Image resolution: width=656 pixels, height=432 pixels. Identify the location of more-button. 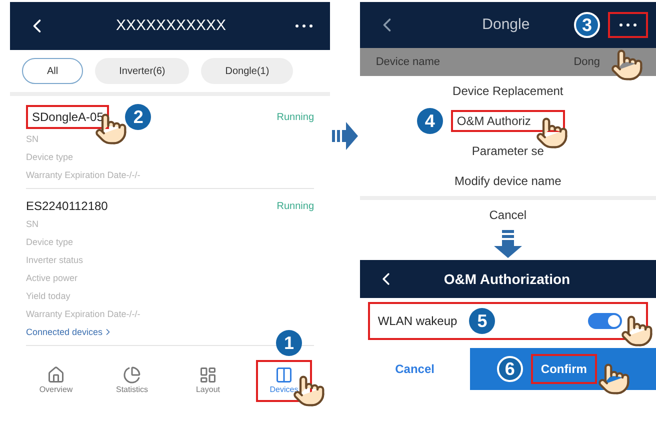
(628, 25).